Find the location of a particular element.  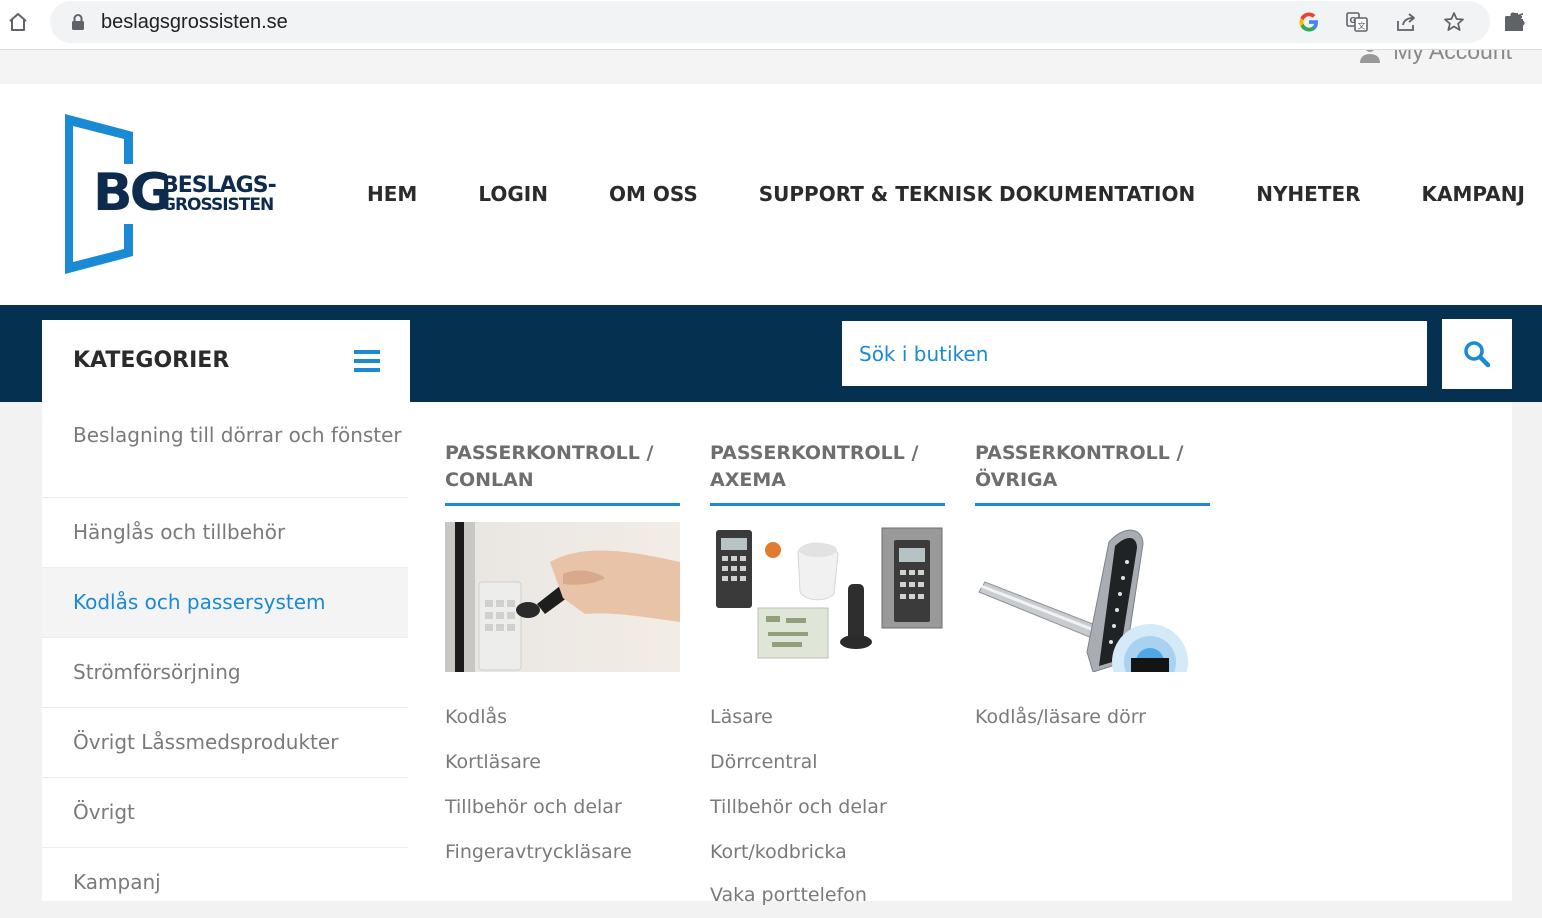

submenu-link: Kort/kodbricka is located at coordinates (778, 852).